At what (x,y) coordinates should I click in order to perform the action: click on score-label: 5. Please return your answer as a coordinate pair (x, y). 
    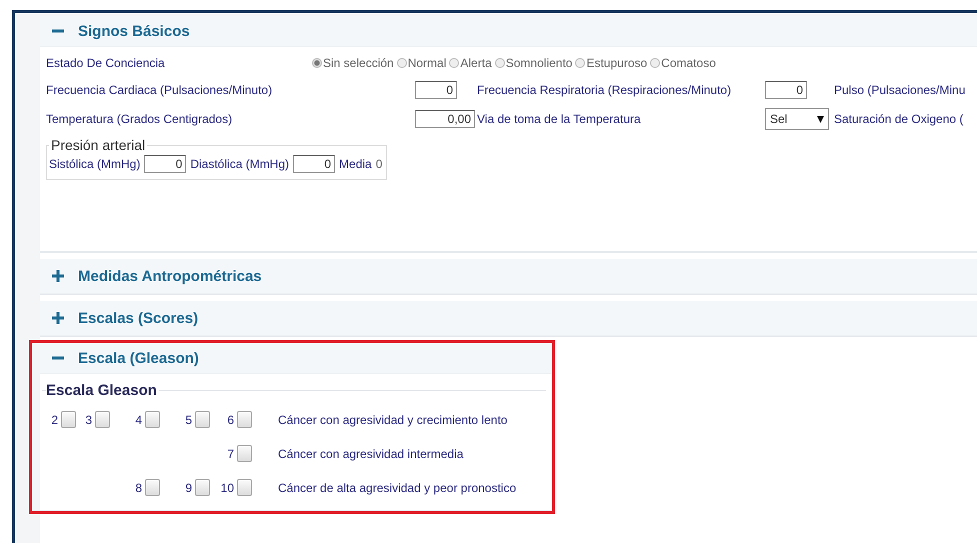
    Looking at the image, I should click on (188, 419).